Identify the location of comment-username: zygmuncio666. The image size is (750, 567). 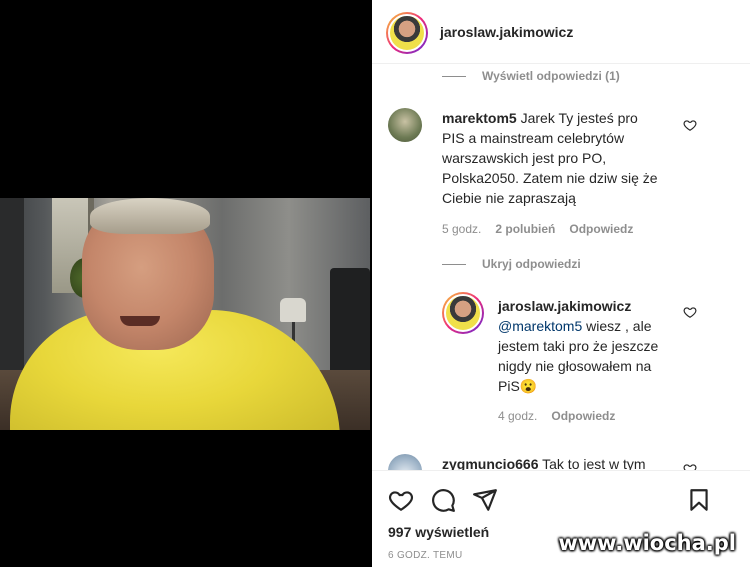
(490, 463).